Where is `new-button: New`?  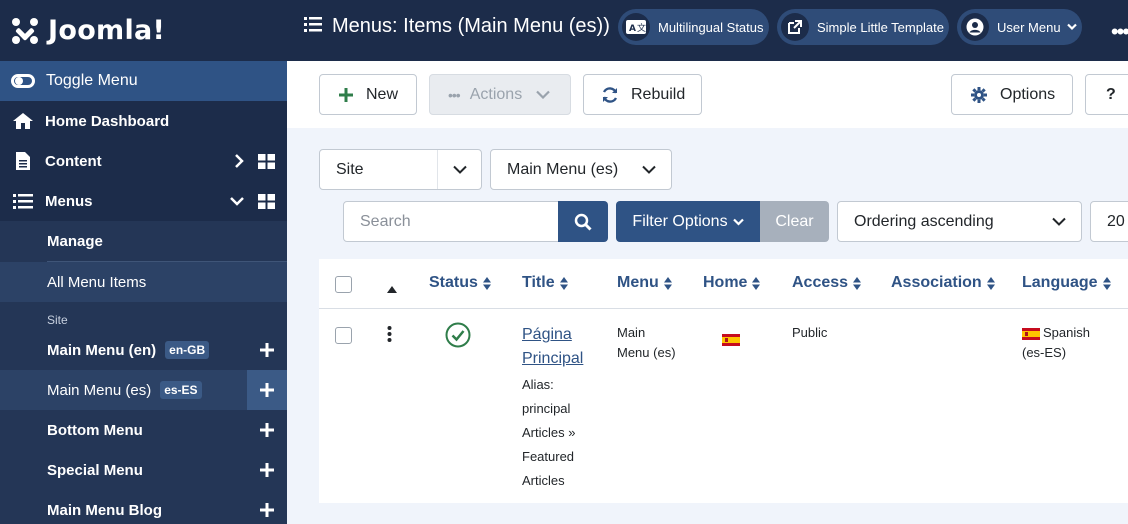
new-button: New is located at coordinates (368, 94).